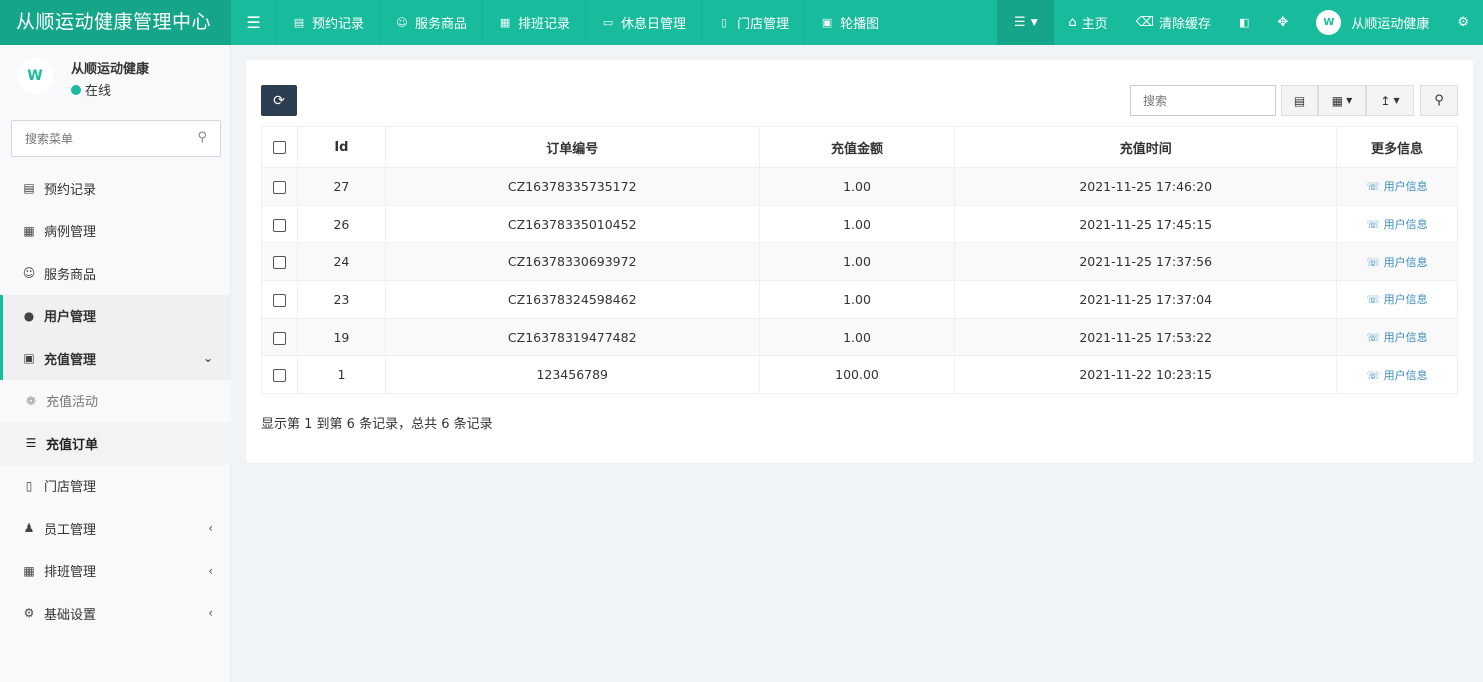 This screenshot has height=682, width=1483. What do you see at coordinates (643, 22) in the screenshot?
I see `topnav-item-holidays: ▭ 休息日管理` at bounding box center [643, 22].